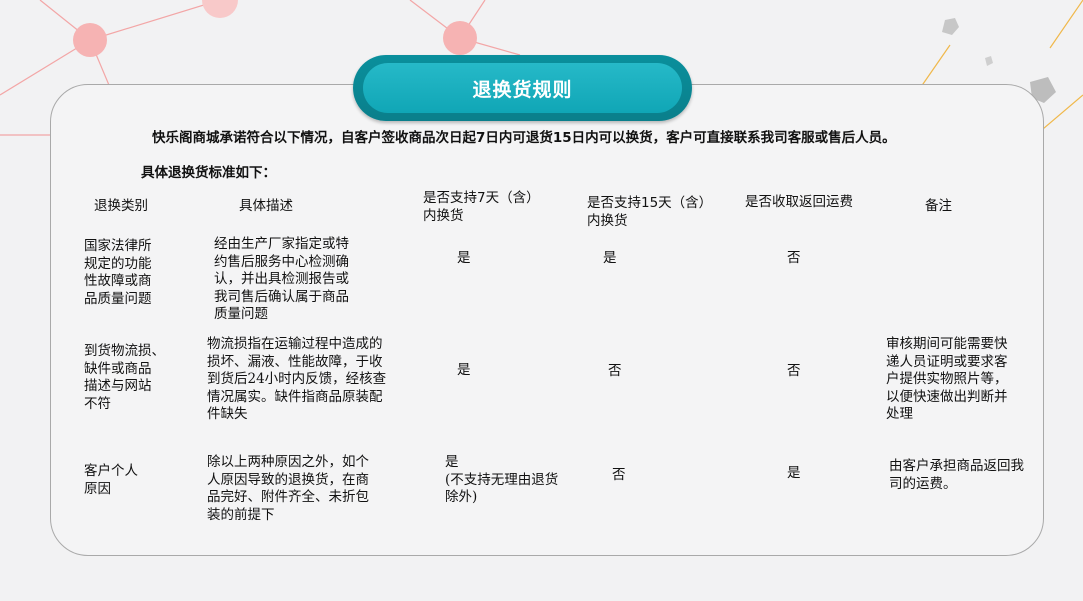  Describe the element at coordinates (938, 206) in the screenshot. I see `header-notes: 备注` at that location.